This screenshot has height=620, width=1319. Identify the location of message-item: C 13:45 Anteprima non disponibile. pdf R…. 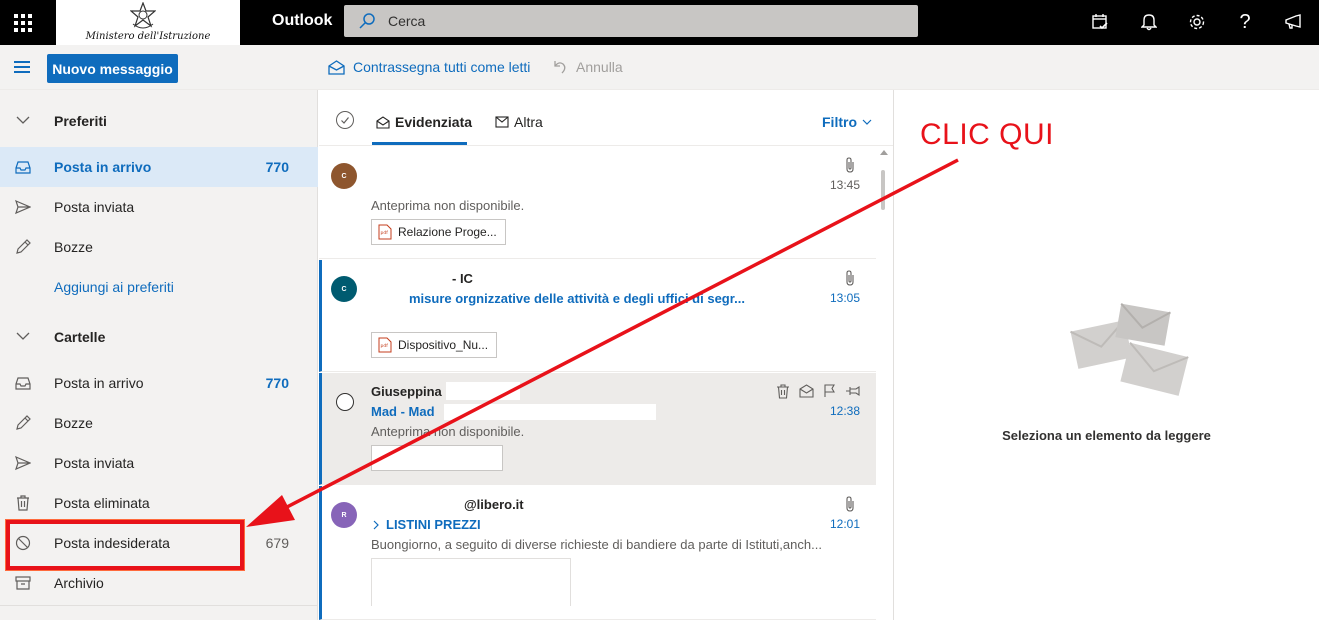
(597, 203).